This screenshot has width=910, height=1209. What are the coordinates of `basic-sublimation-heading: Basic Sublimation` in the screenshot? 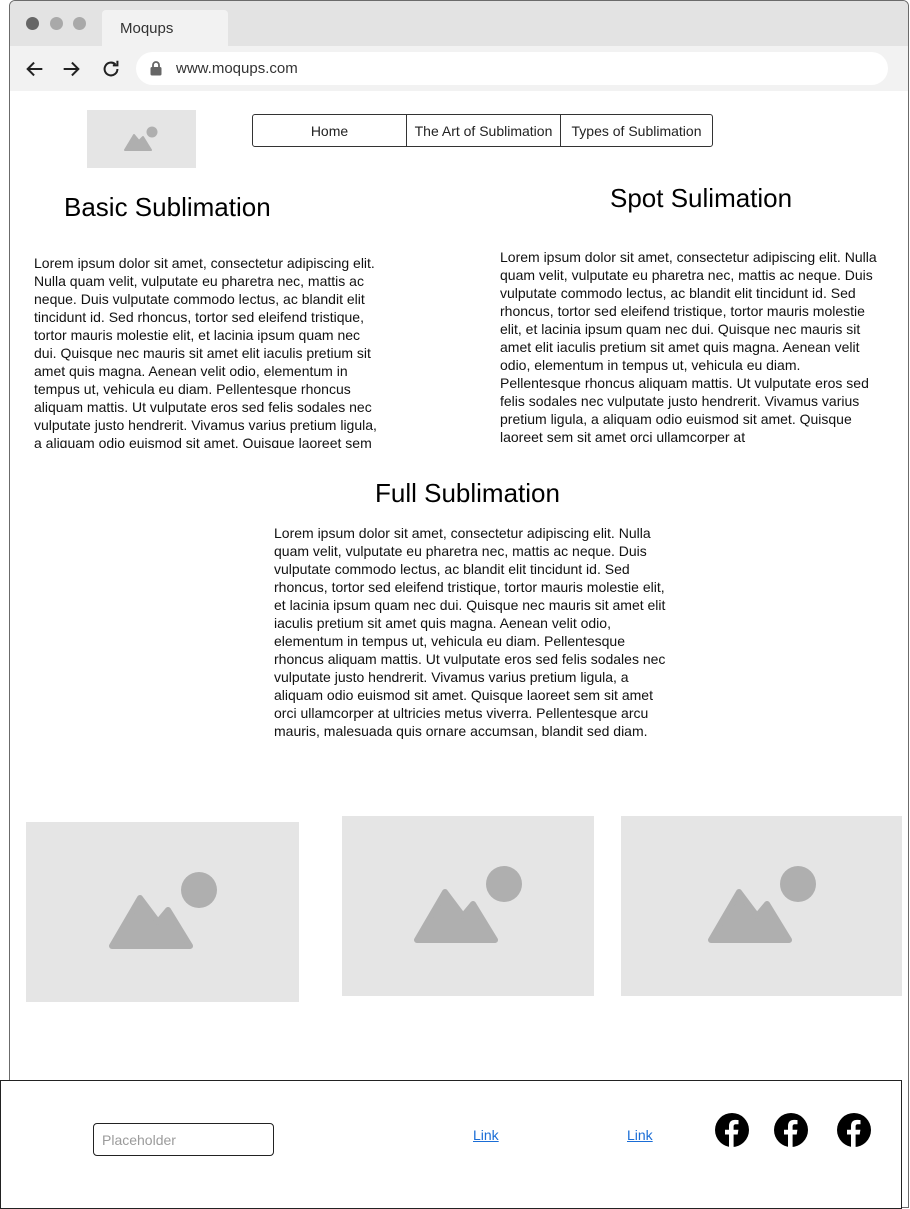 It's located at (167, 207).